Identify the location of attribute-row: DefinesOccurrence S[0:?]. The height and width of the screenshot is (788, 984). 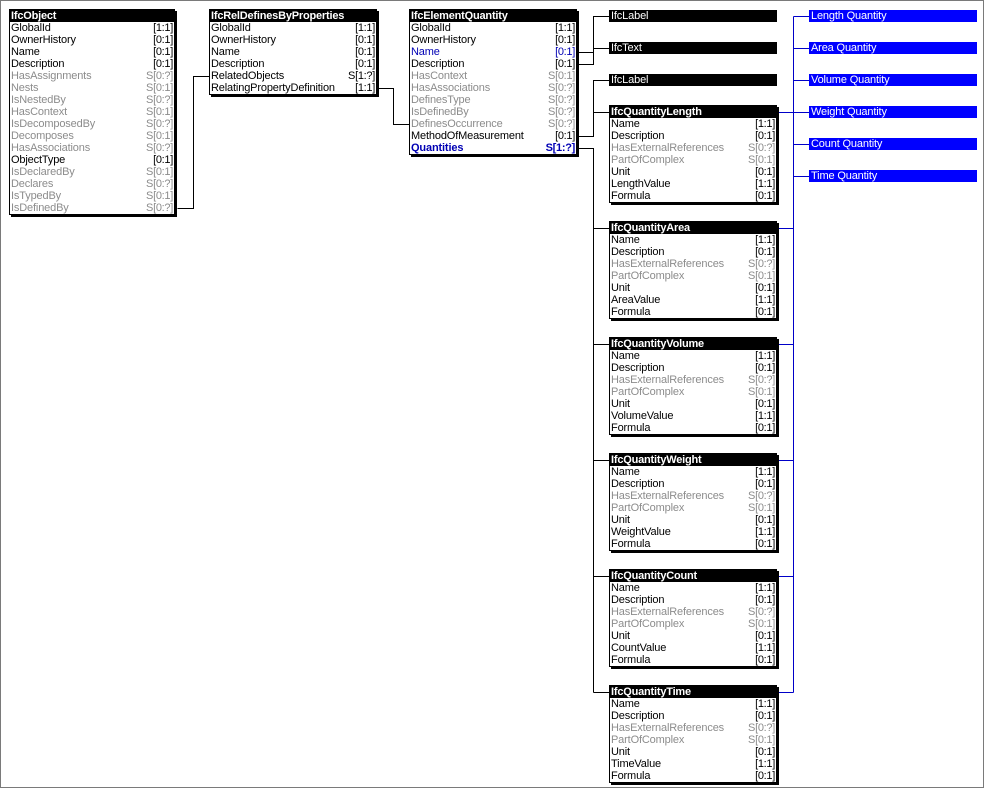
(493, 124).